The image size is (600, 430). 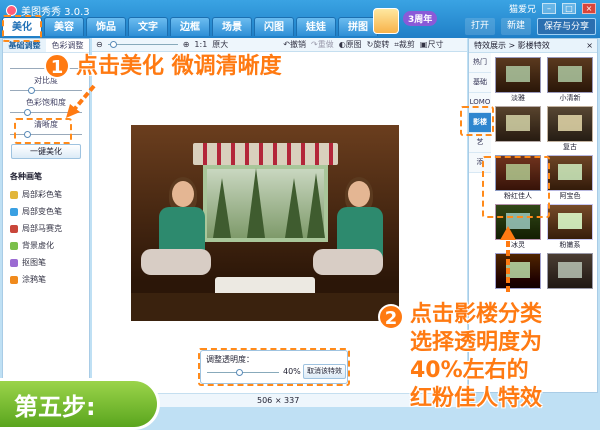 I want to click on save-share-button: 保存与分享, so click(x=566, y=26).